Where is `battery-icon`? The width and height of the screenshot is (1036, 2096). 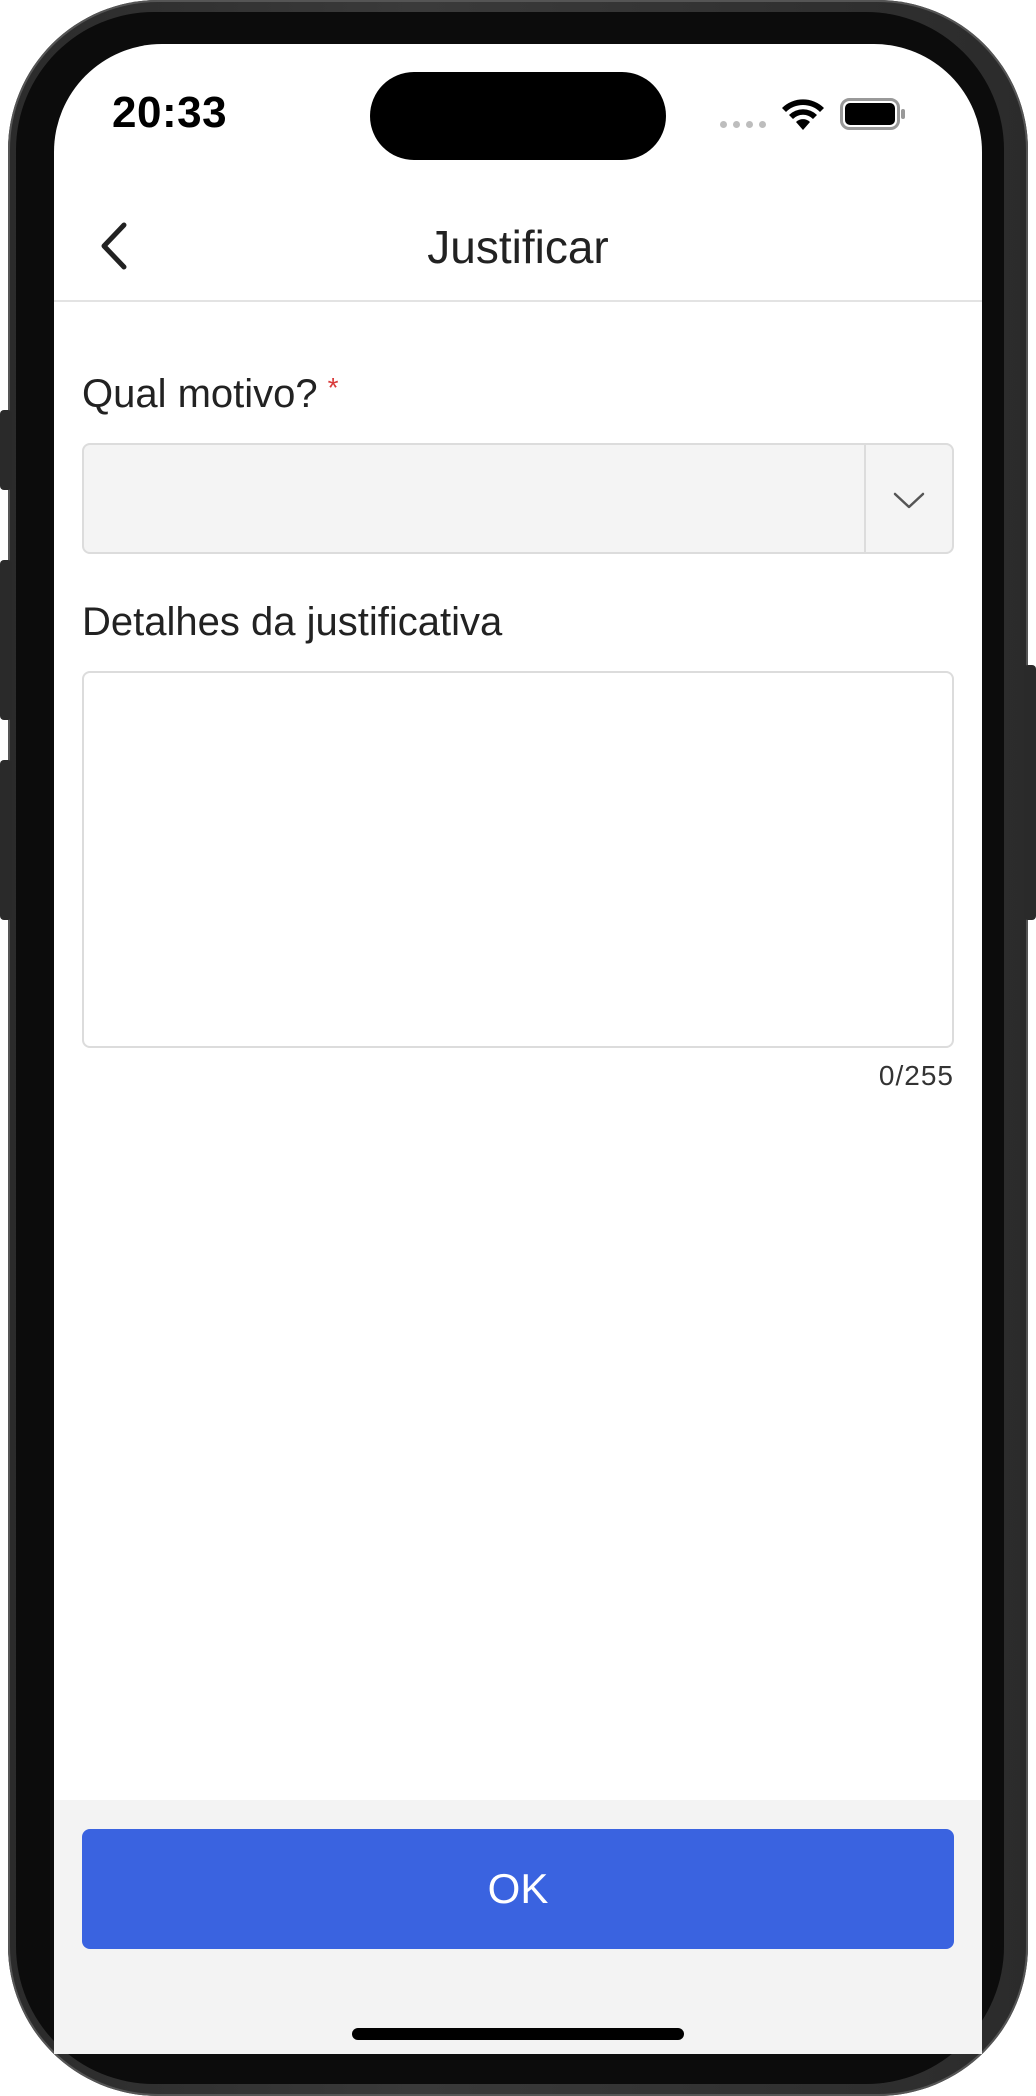
battery-icon is located at coordinates (872, 114).